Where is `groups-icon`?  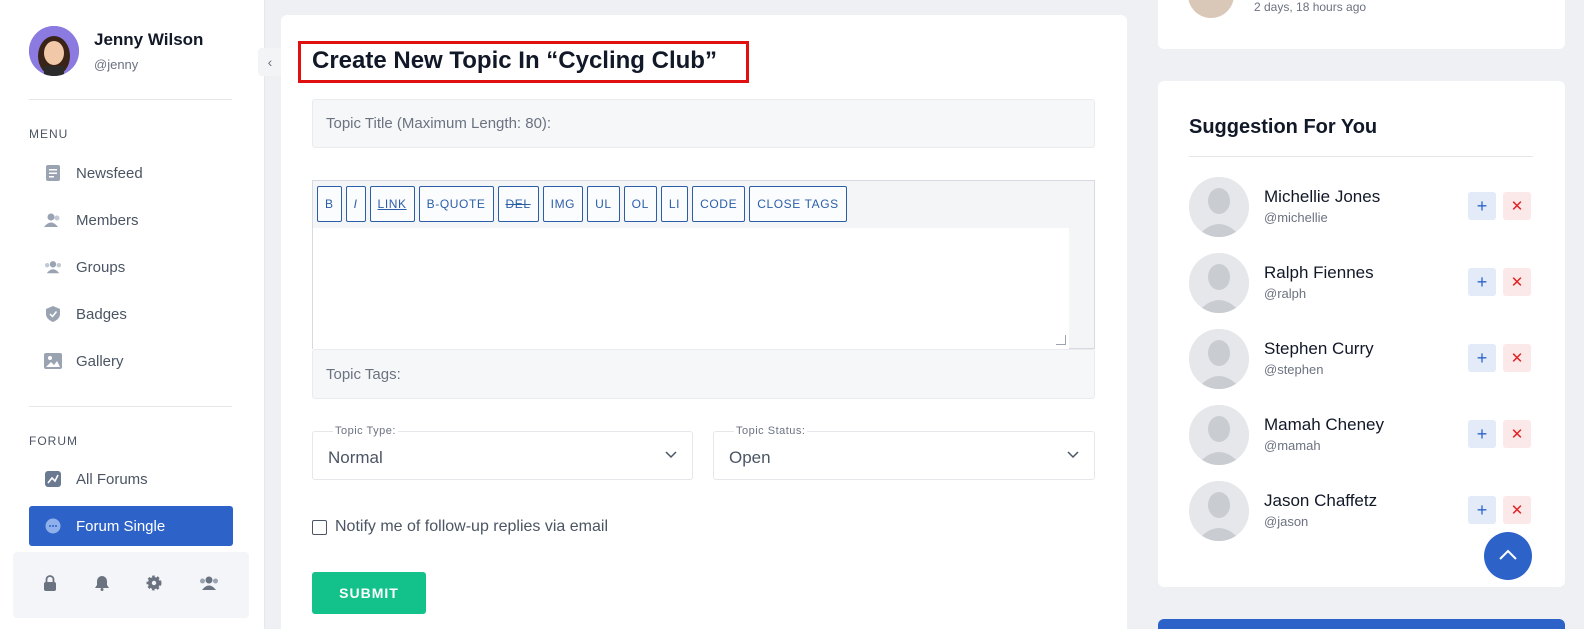 groups-icon is located at coordinates (53, 267).